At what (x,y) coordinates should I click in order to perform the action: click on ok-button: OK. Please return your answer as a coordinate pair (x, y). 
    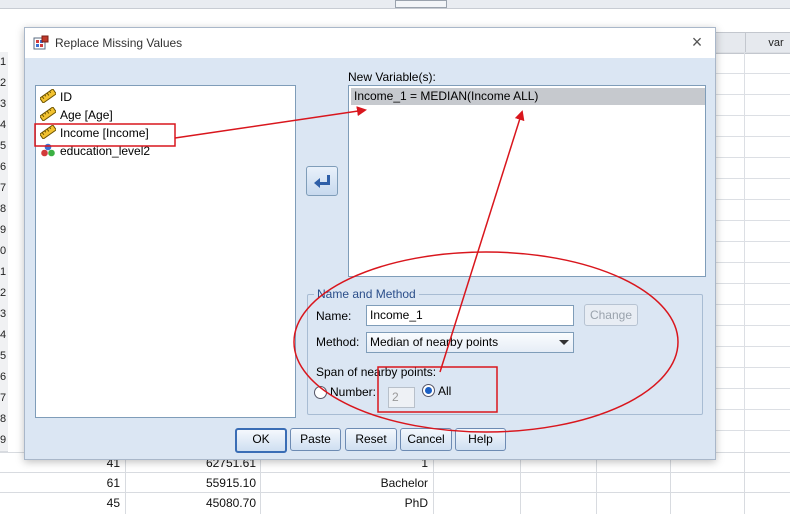
    Looking at the image, I should click on (261, 440).